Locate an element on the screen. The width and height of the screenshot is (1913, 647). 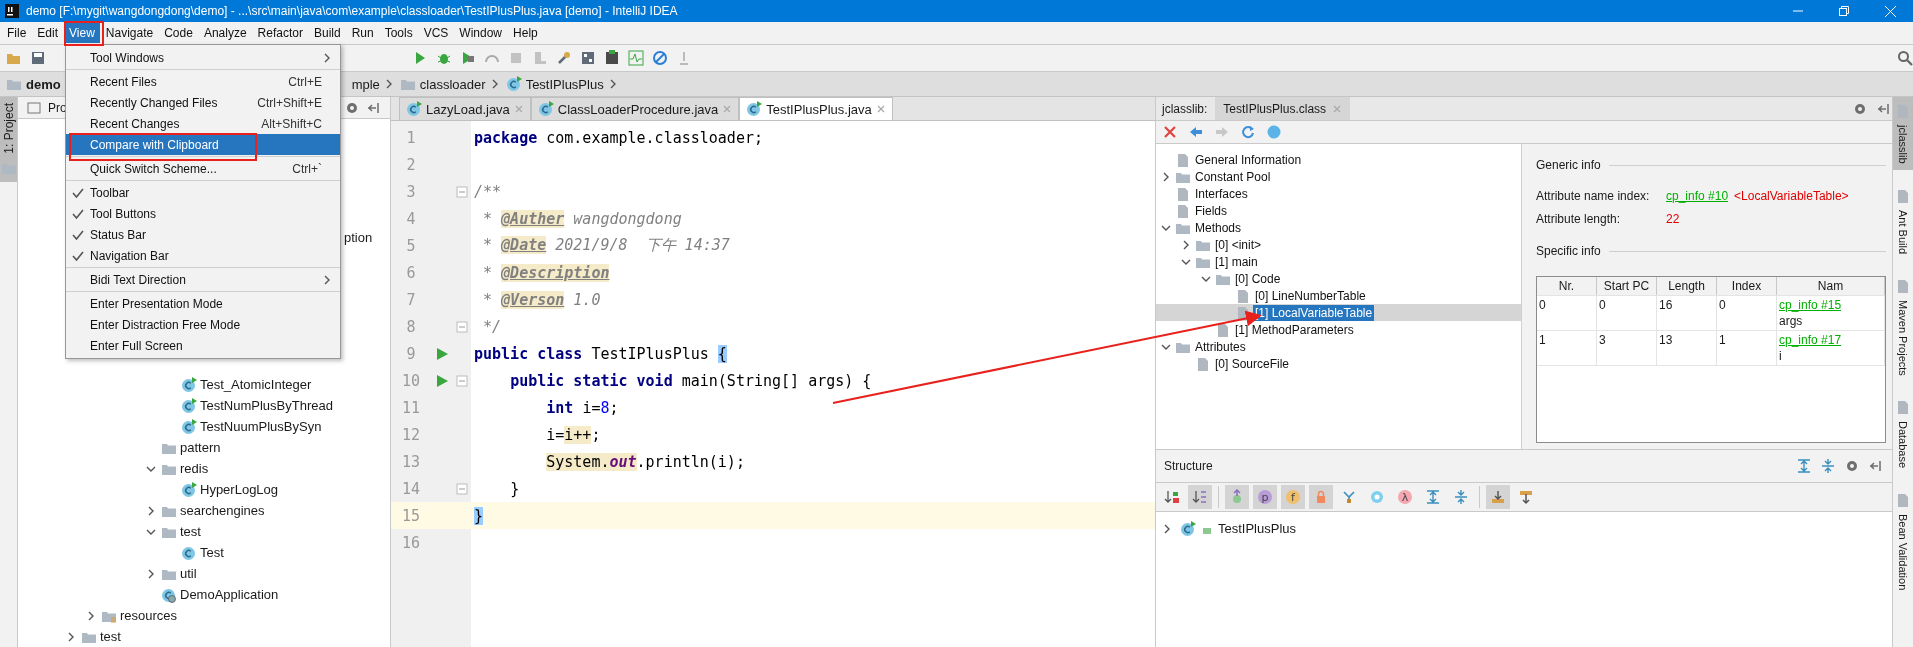
tree-item: [0] LineNumberTable is located at coordinates (1310, 295).